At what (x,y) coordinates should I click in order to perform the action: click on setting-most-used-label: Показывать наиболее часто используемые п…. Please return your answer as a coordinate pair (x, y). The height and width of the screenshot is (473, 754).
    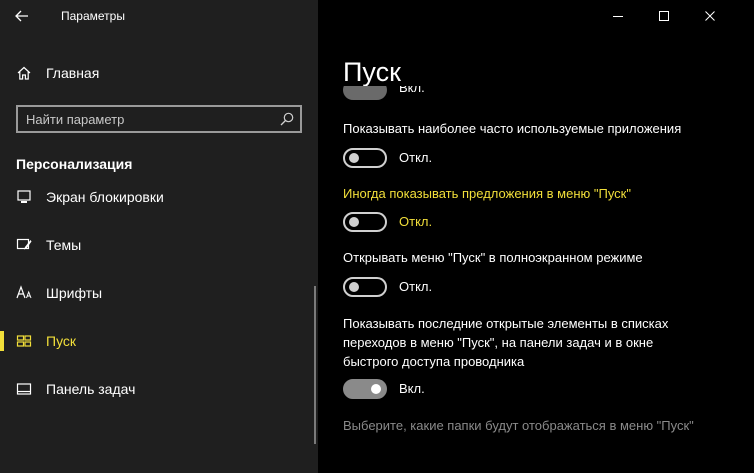
    Looking at the image, I should click on (512, 128).